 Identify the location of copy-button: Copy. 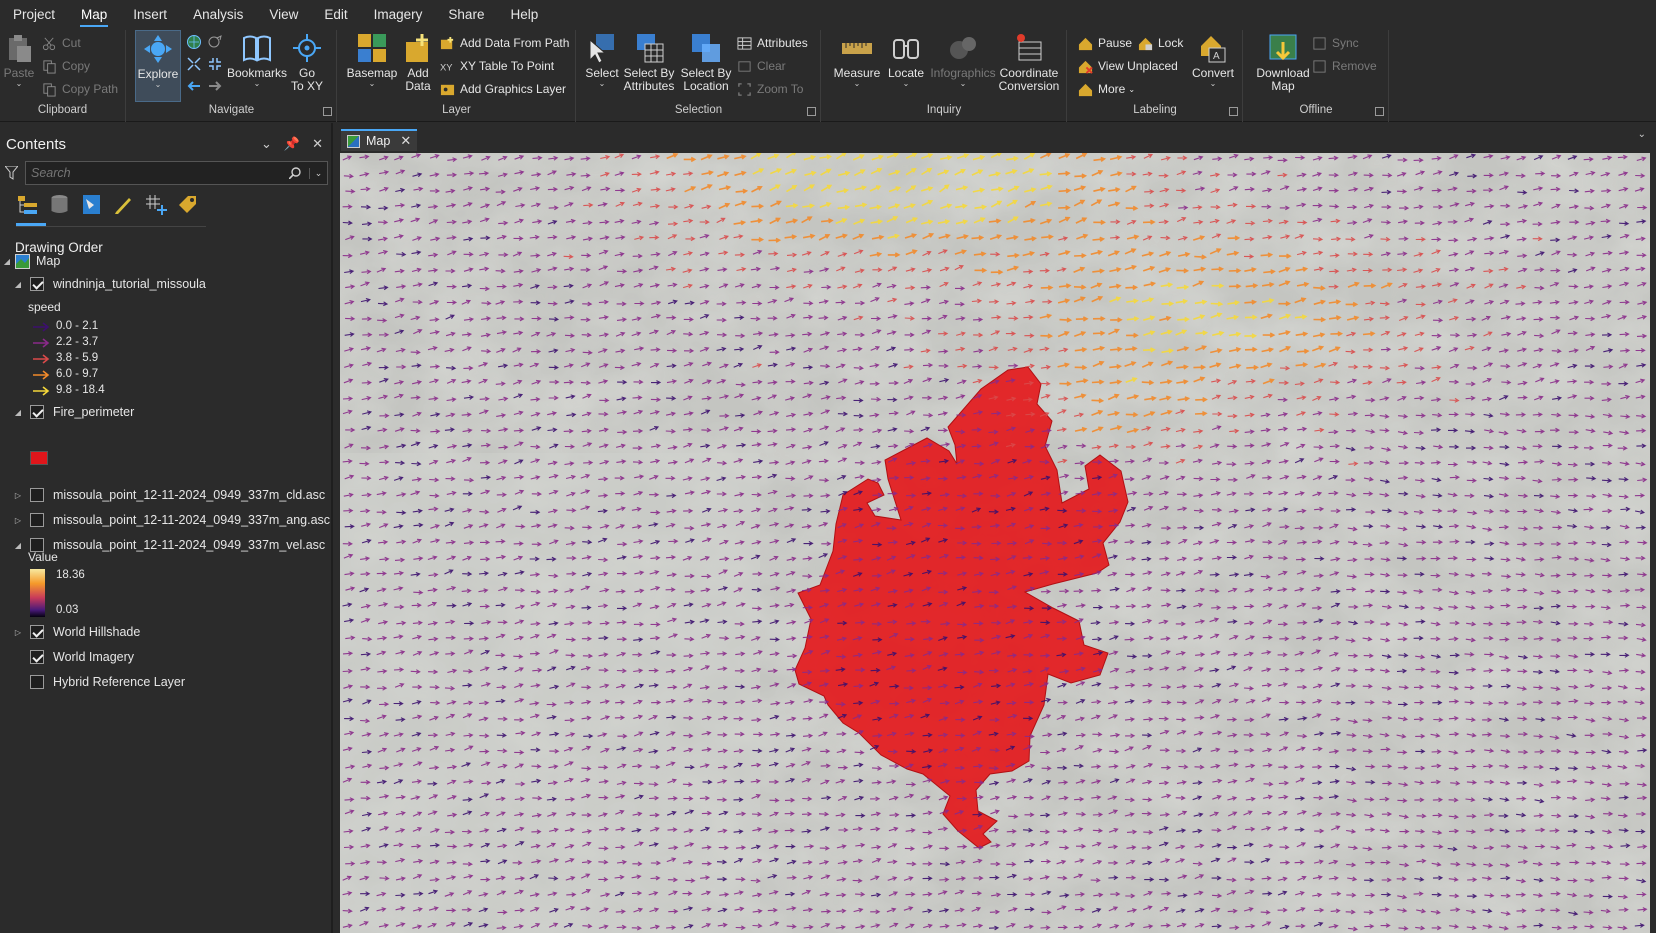
(66, 66).